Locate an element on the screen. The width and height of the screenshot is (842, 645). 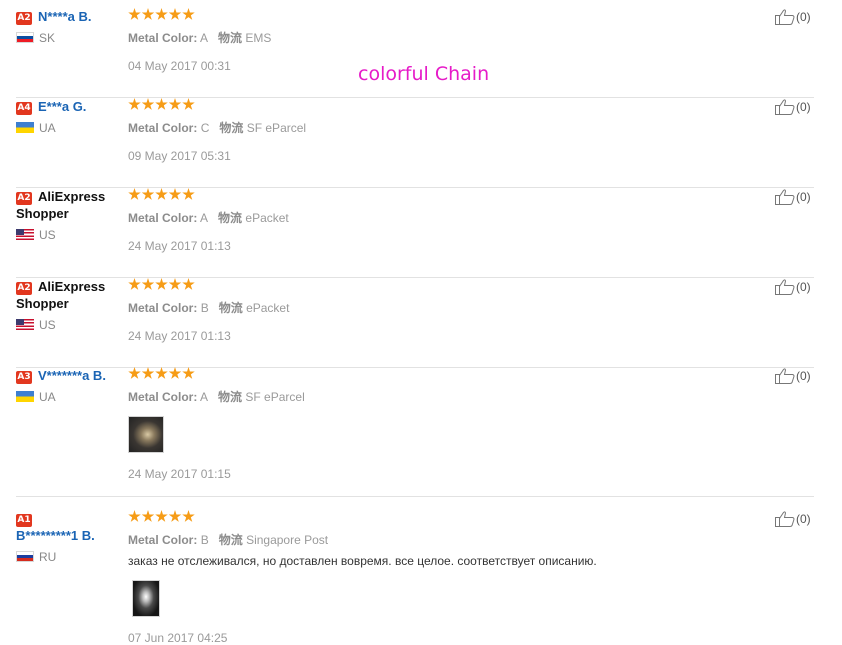
reviewer-country: US is located at coordinates (70, 235).